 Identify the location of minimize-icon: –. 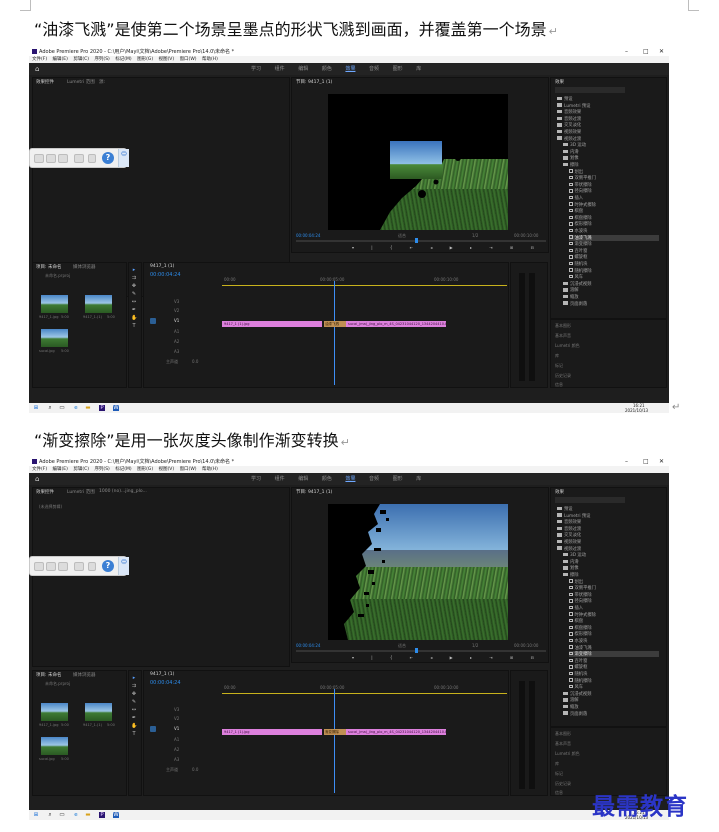
(626, 52).